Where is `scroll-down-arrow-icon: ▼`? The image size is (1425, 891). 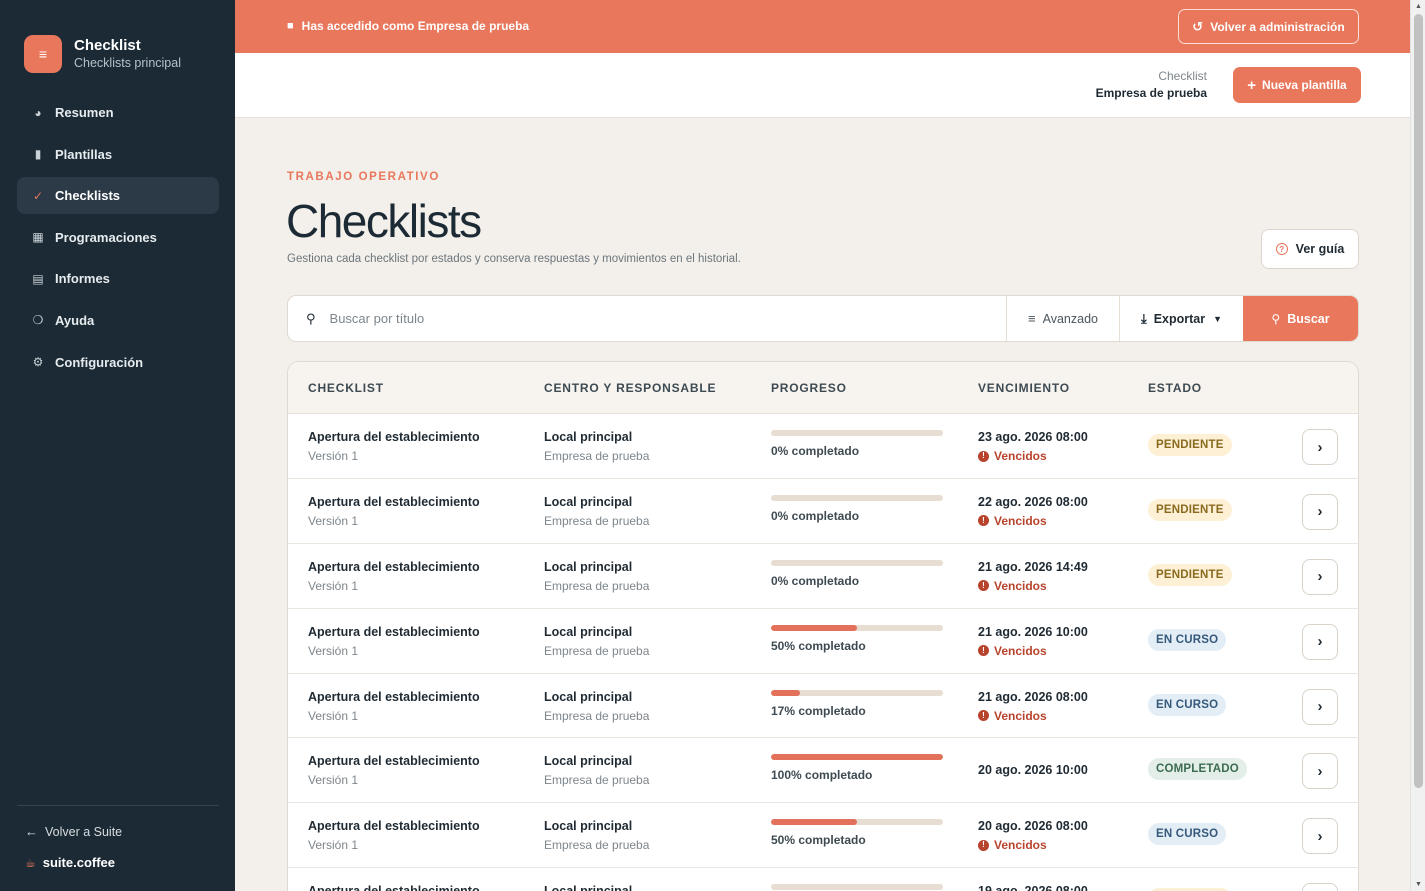 scroll-down-arrow-icon: ▼ is located at coordinates (1418, 884).